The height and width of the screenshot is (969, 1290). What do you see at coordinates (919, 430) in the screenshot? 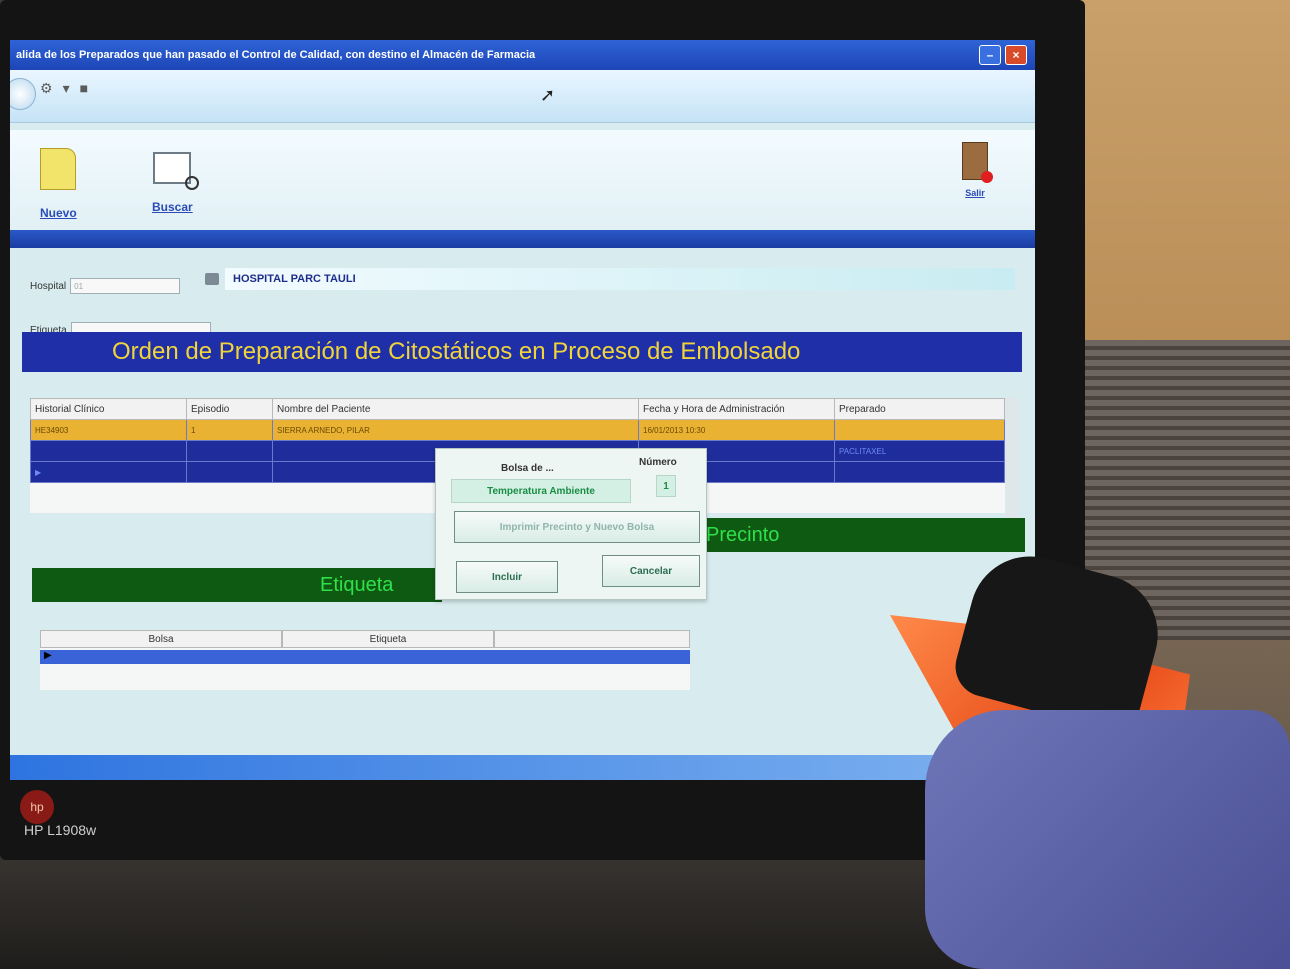
I see `cell-preparado` at bounding box center [919, 430].